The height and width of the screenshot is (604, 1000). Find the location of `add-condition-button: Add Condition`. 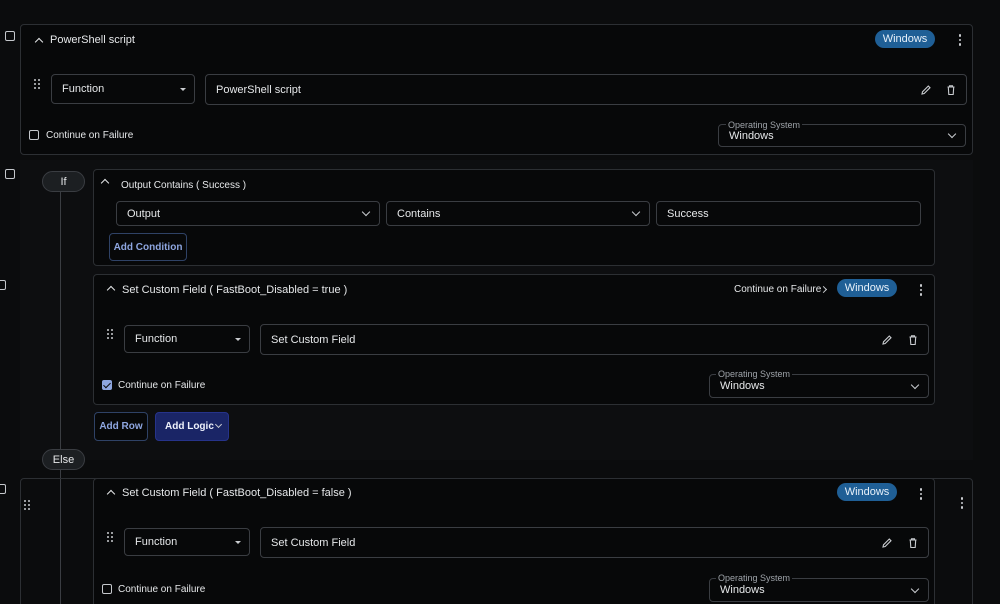

add-condition-button: Add Condition is located at coordinates (148, 247).